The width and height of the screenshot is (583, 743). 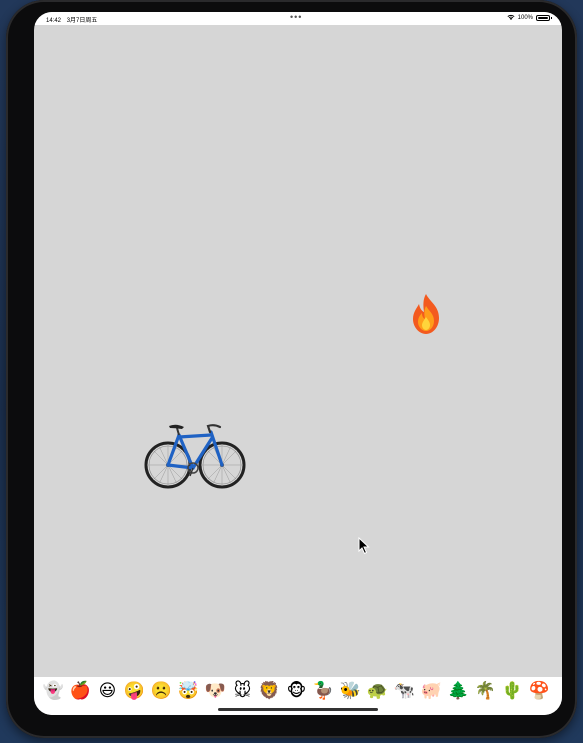 I want to click on bicycle-sticker, so click(x=195, y=454).